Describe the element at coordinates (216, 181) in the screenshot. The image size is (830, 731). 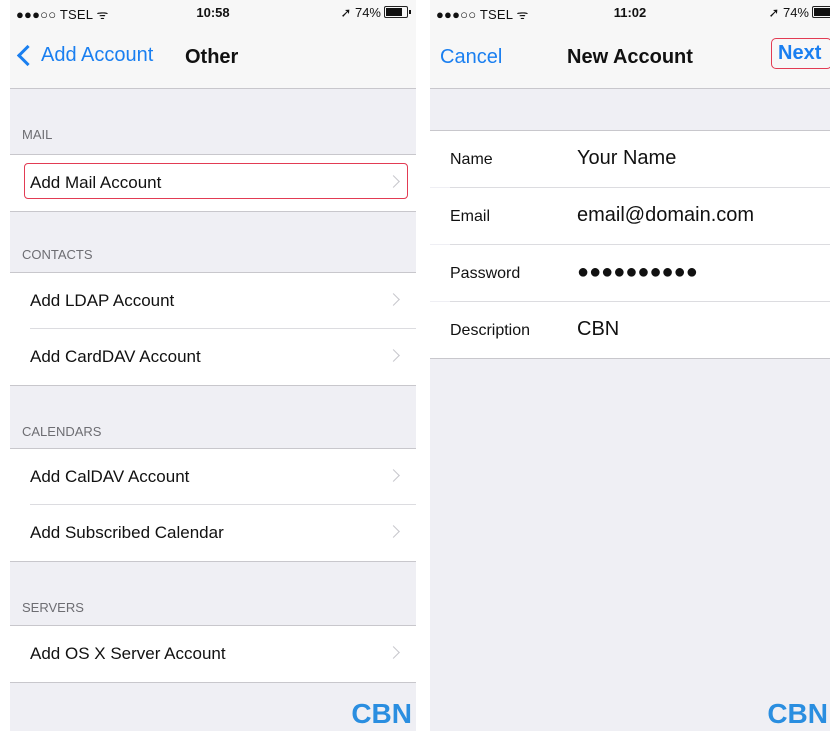
I see `highlight-box` at that location.